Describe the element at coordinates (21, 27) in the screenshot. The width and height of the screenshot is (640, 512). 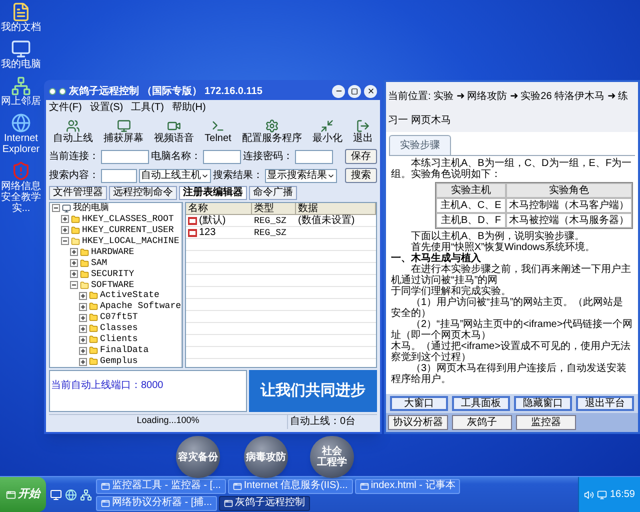
I see `desktop-icon-label: 我的文档` at that location.